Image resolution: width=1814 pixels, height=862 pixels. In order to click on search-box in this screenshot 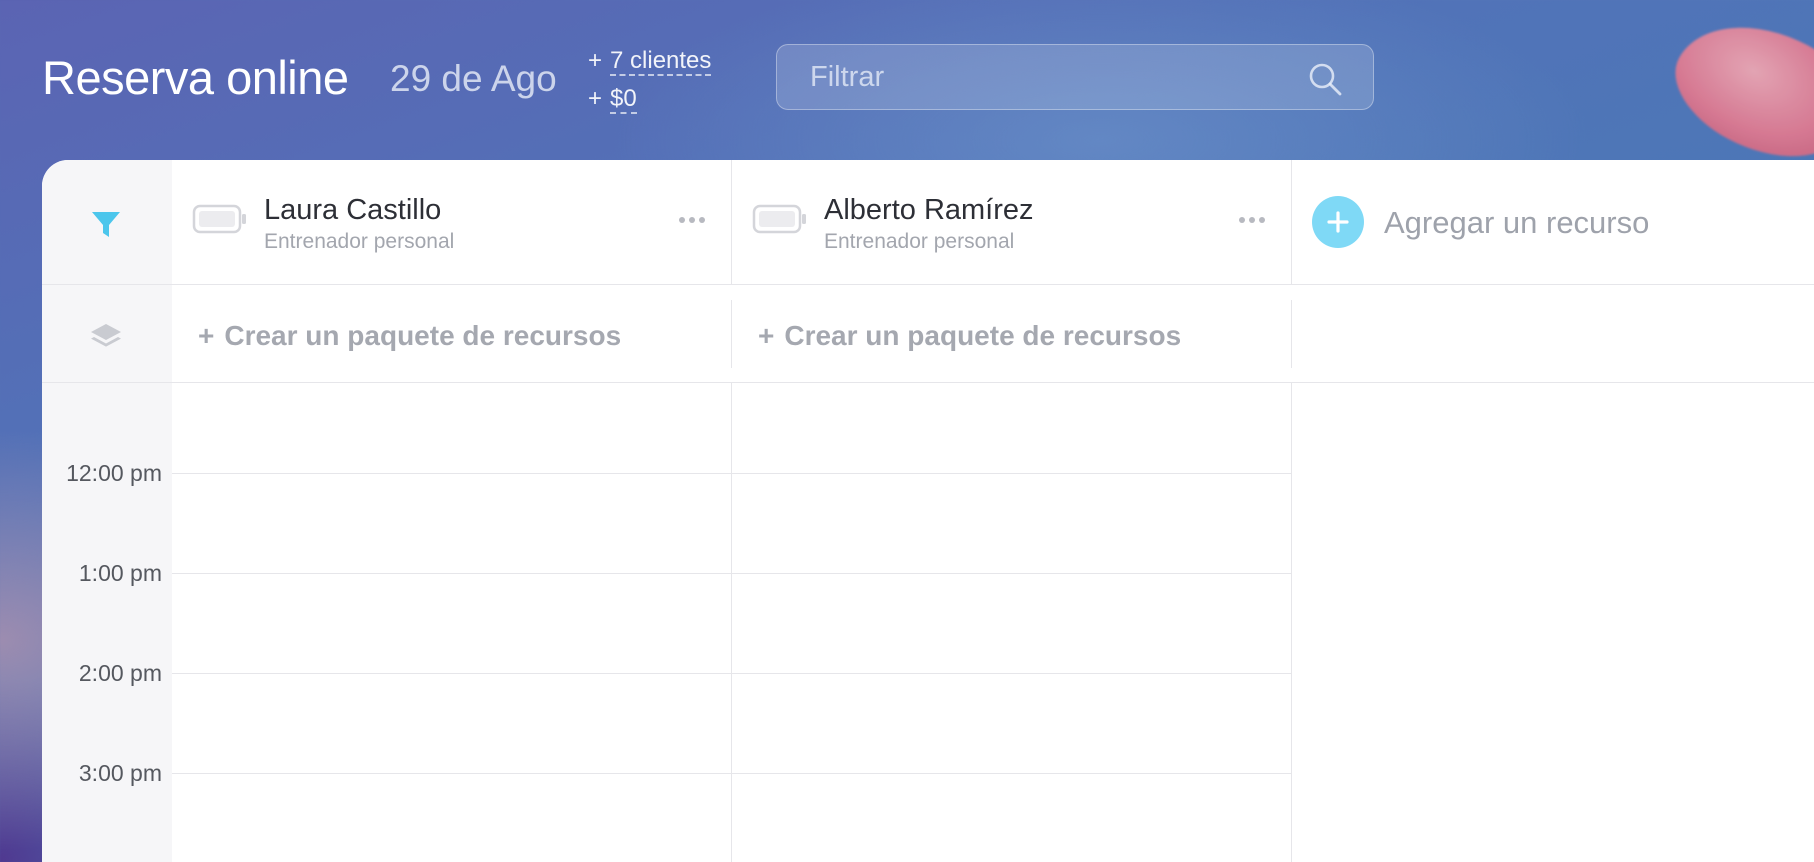, I will do `click(1075, 77)`.